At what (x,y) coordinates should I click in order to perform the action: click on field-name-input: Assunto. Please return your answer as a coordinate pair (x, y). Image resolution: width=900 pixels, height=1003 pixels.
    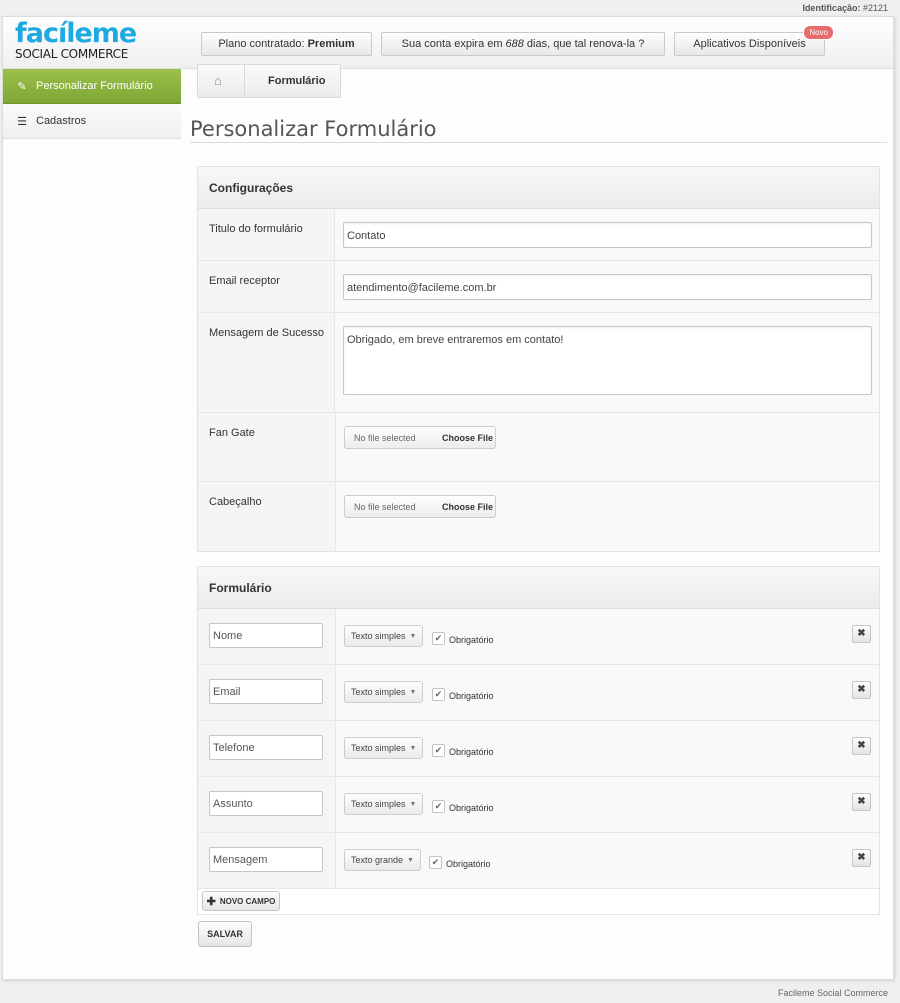
    Looking at the image, I should click on (266, 803).